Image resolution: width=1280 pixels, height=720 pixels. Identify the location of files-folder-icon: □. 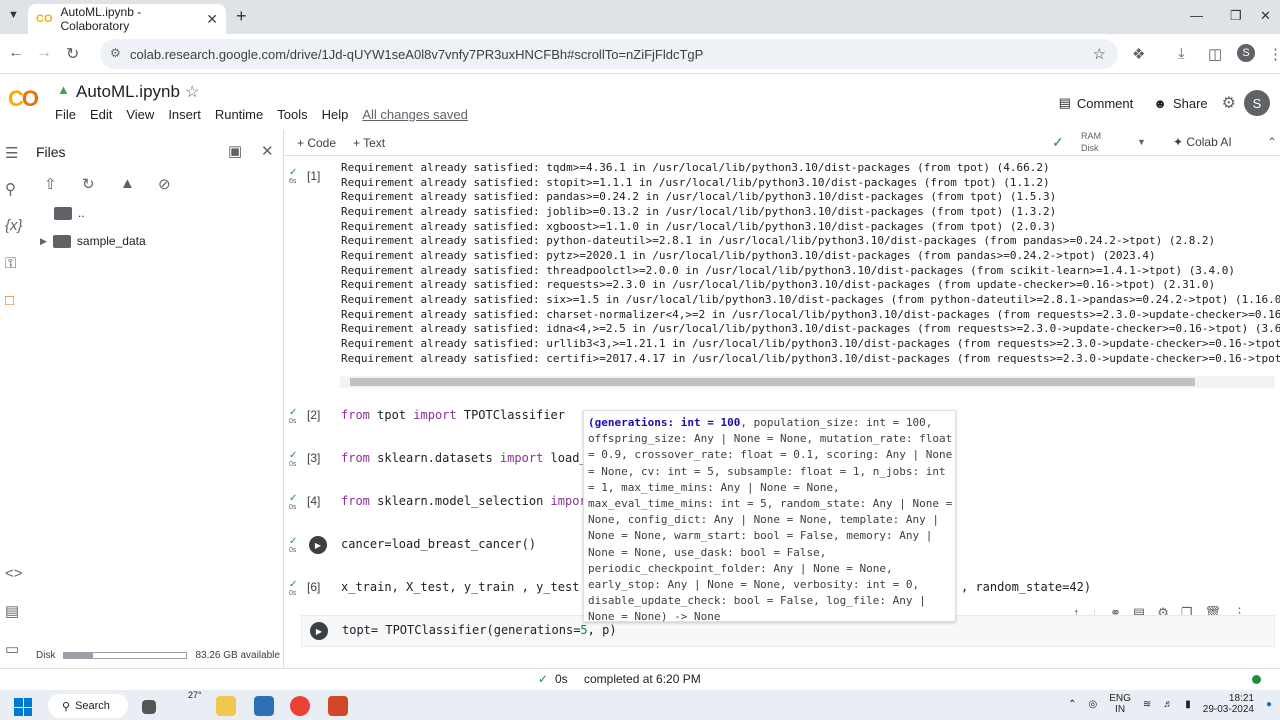
(9, 300).